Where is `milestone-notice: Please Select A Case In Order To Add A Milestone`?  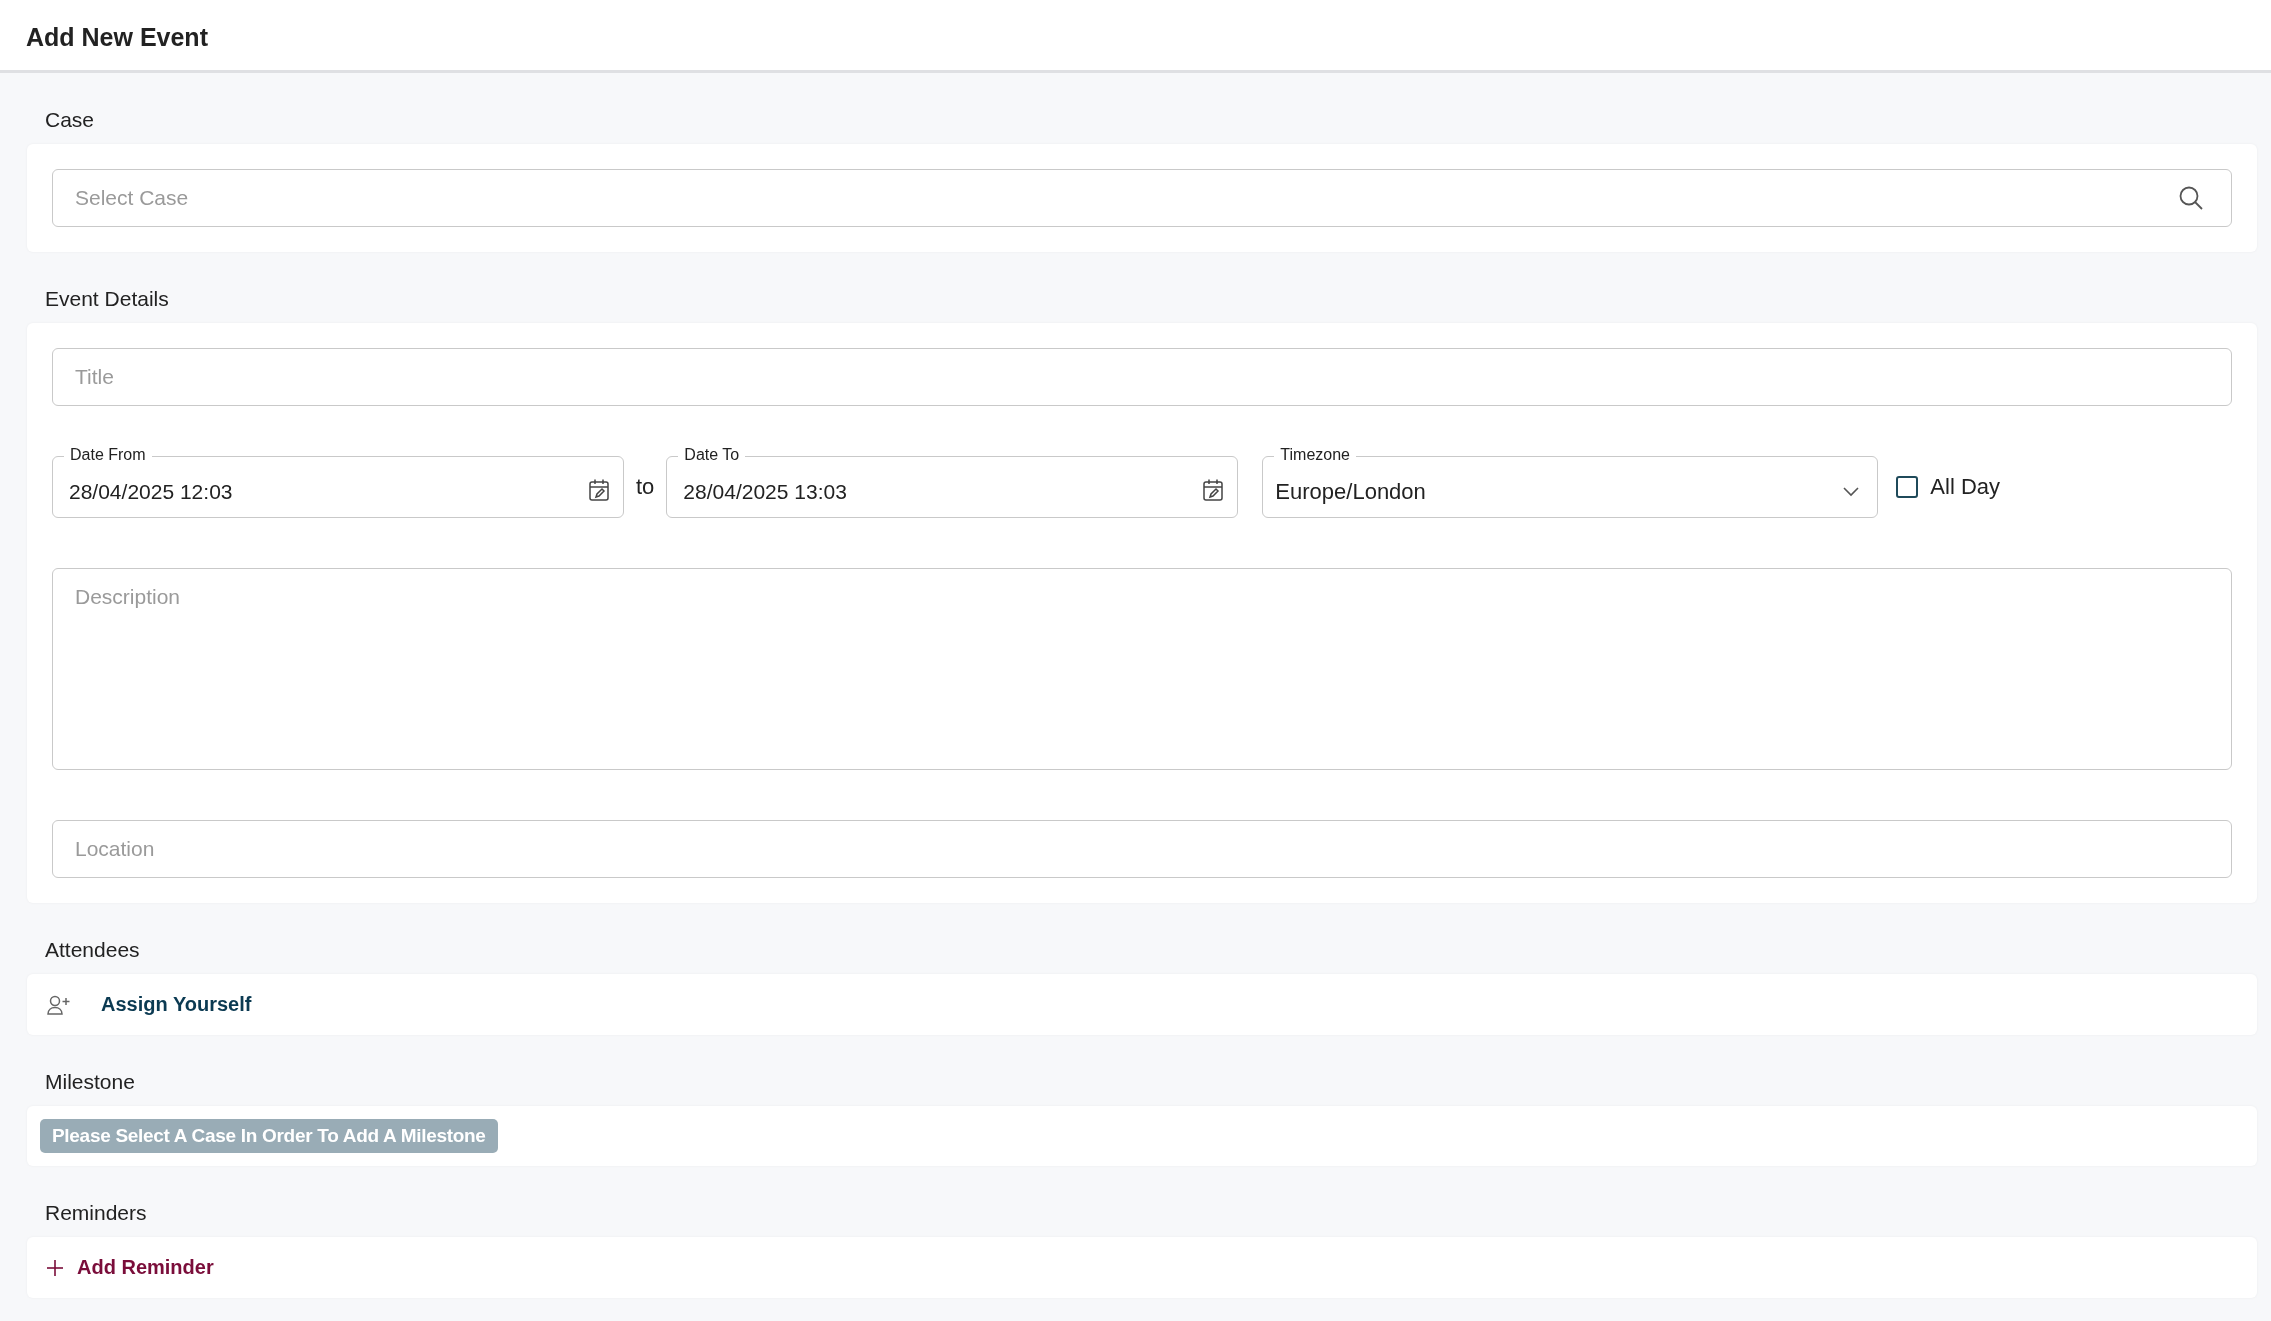 milestone-notice: Please Select A Case In Order To Add A Milestone is located at coordinates (269, 1136).